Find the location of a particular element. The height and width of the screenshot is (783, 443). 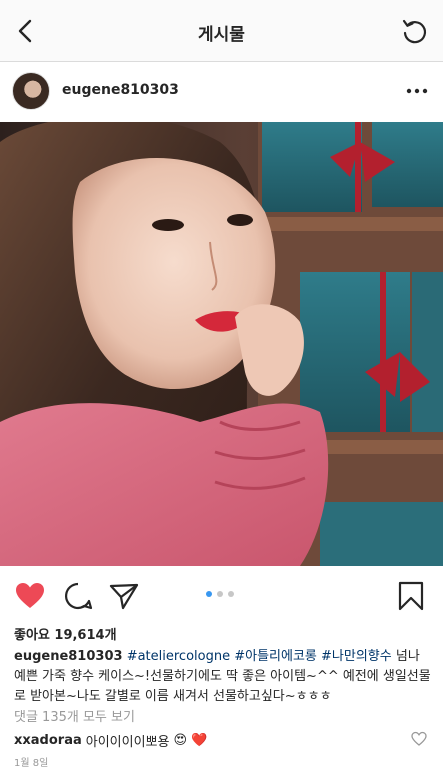

more-horizontal-icon is located at coordinates (417, 91).